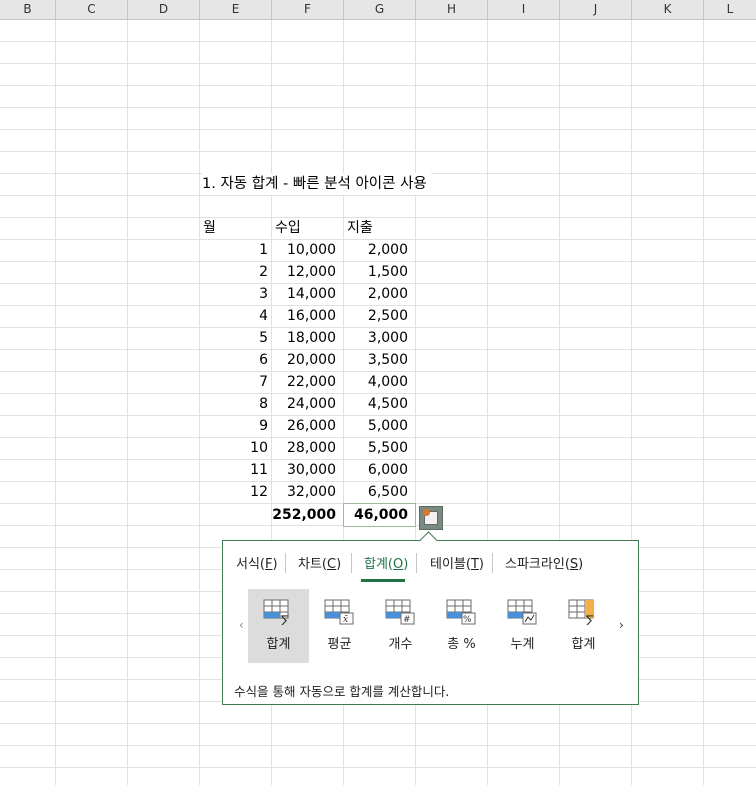 This screenshot has height=785, width=756. I want to click on month-cell: 12, so click(234, 492).